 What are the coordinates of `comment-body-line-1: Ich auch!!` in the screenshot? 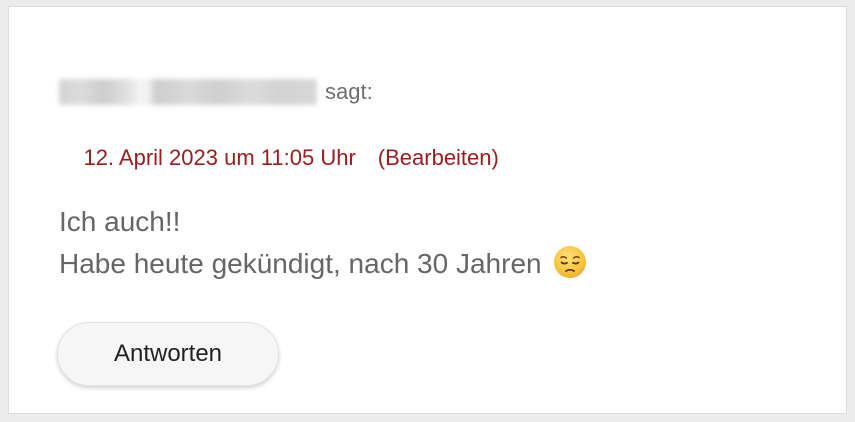 It's located at (120, 221).